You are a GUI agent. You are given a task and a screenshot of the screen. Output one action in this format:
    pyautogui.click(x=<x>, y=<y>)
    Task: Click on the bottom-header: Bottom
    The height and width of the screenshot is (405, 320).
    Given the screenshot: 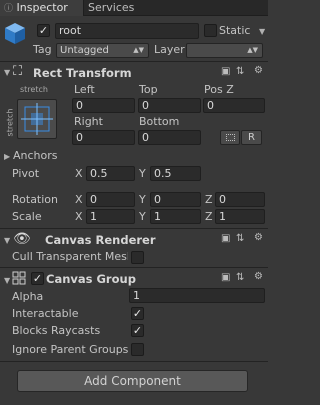 What is the action you would take?
    pyautogui.click(x=159, y=121)
    